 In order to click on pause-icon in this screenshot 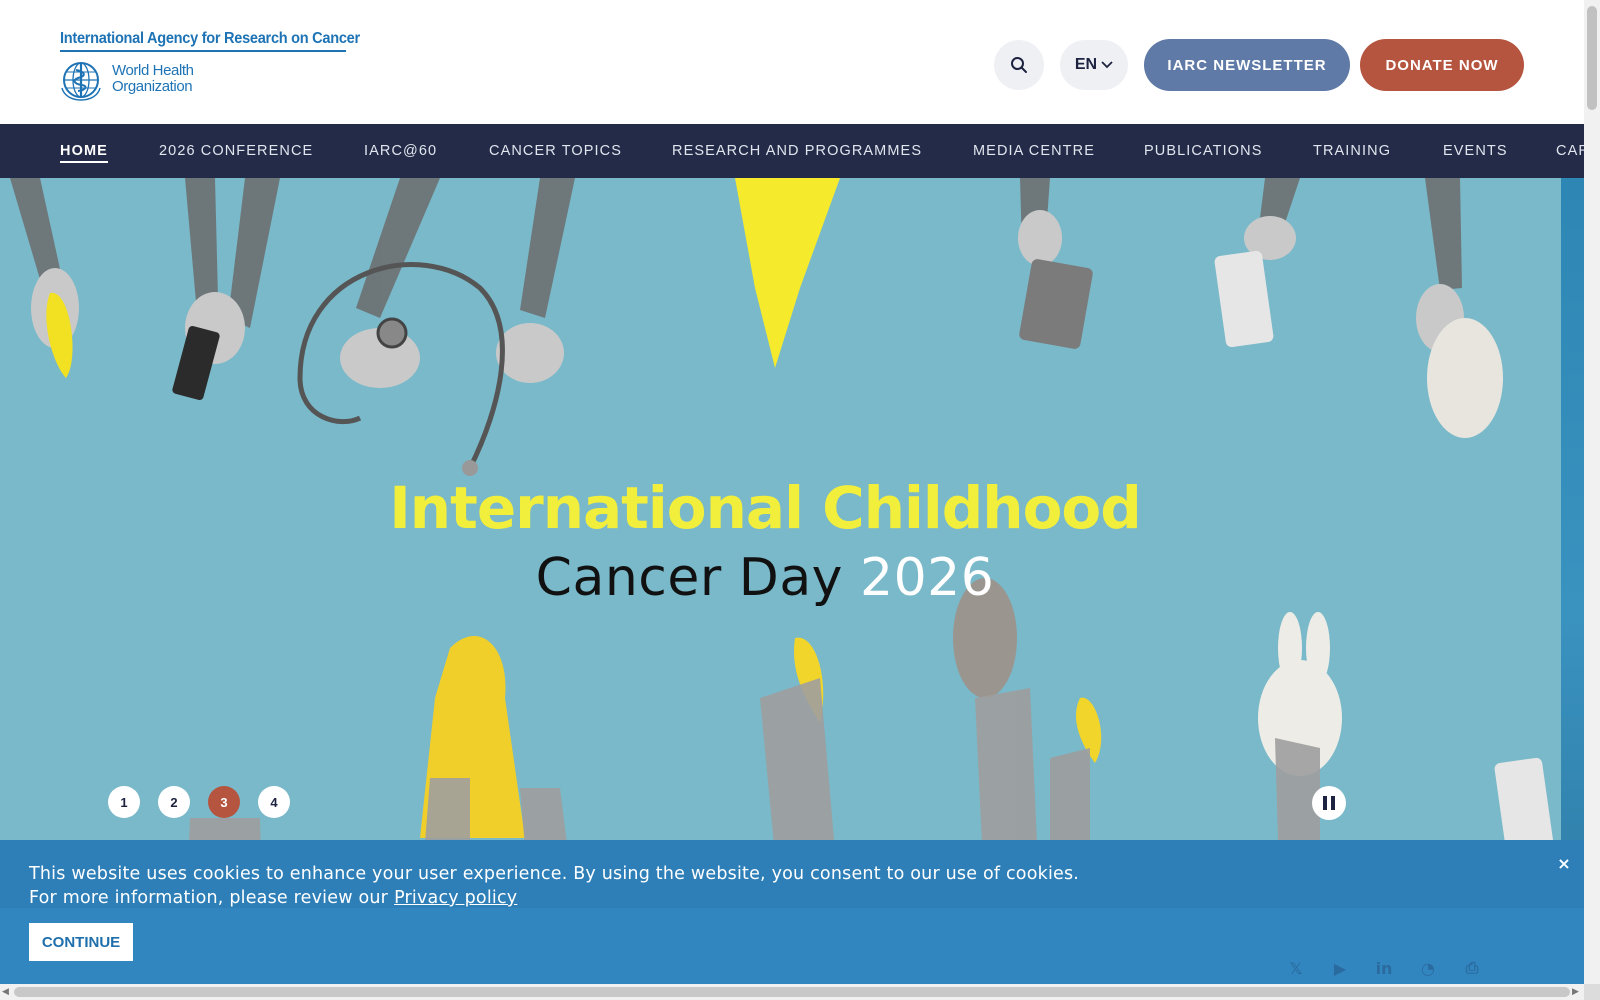, I will do `click(1329, 803)`.